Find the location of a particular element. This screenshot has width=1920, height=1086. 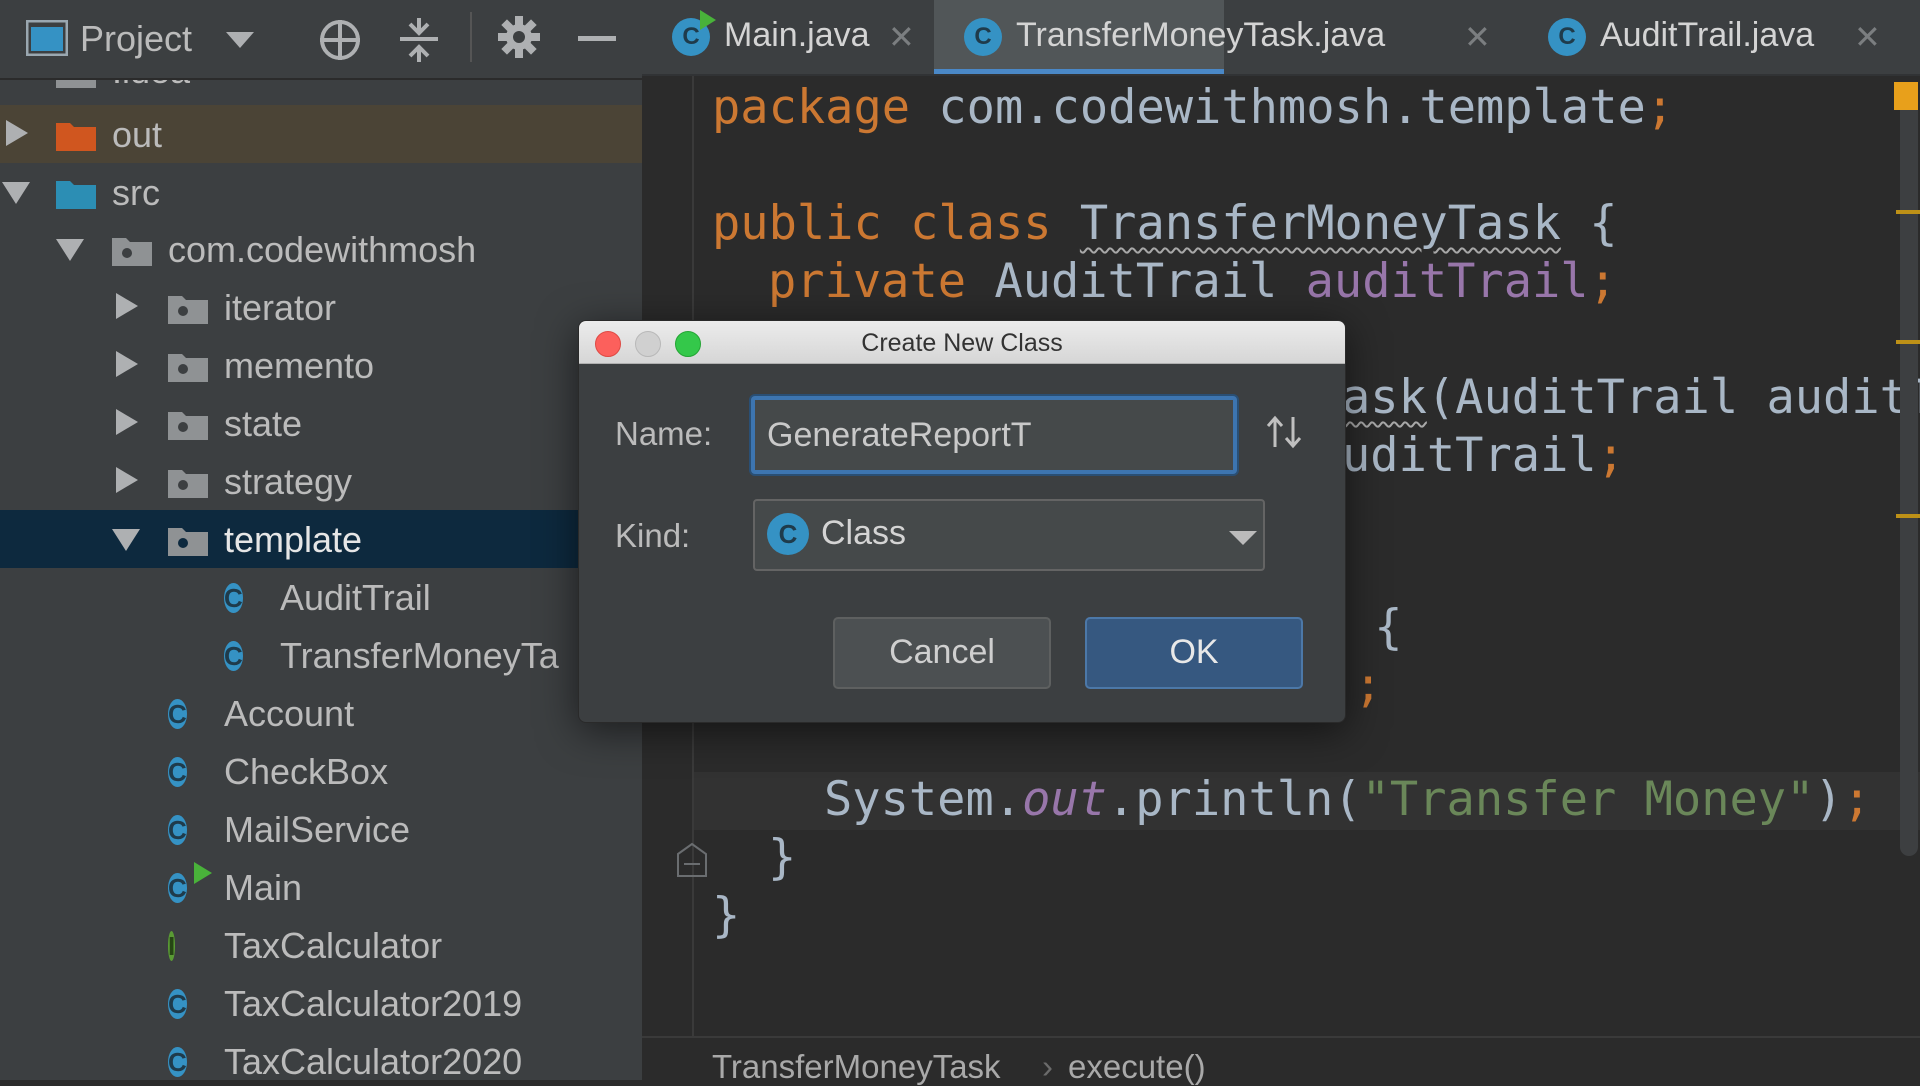

tree-item-label: AuditTrail is located at coordinates (355, 597).